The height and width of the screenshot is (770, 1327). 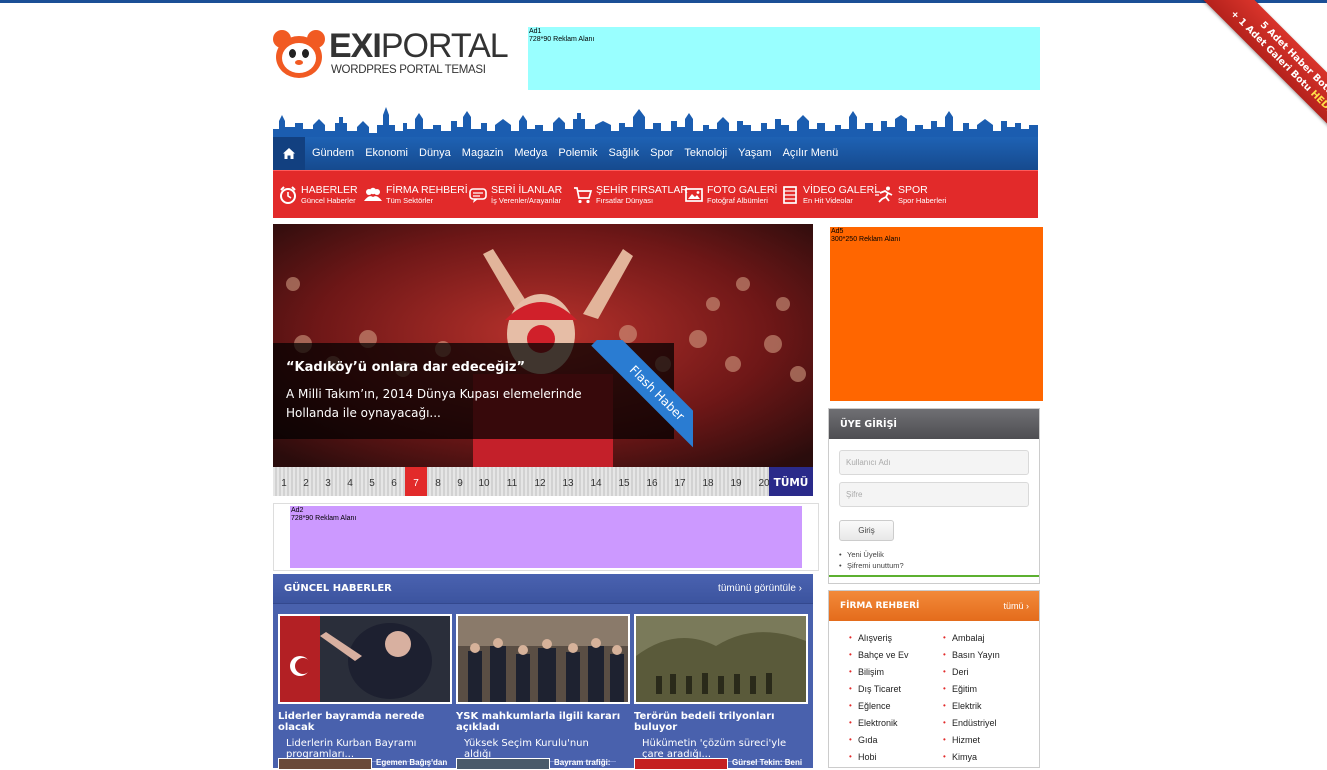 What do you see at coordinates (934, 462) in the screenshot?
I see `username-input: Kullanıcı Adı` at bounding box center [934, 462].